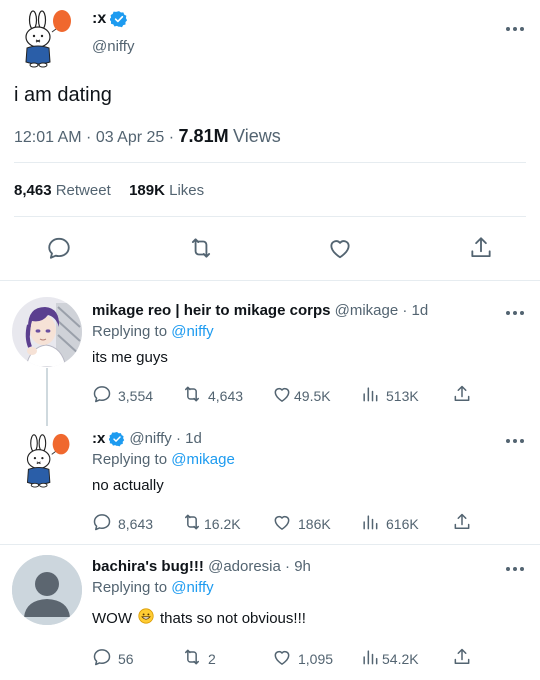 Image resolution: width=540 pixels, height=680 pixels. What do you see at coordinates (203, 136) in the screenshot?
I see `views-count: 7.81M` at bounding box center [203, 136].